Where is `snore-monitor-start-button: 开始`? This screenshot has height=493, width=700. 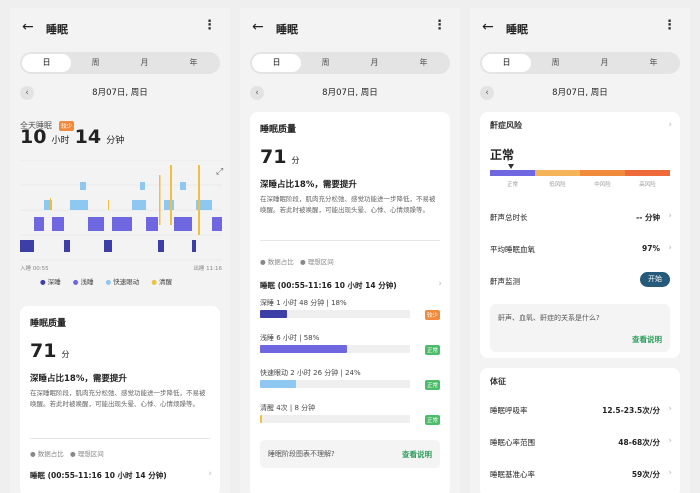
snore-monitor-start-button: 开始 is located at coordinates (655, 279).